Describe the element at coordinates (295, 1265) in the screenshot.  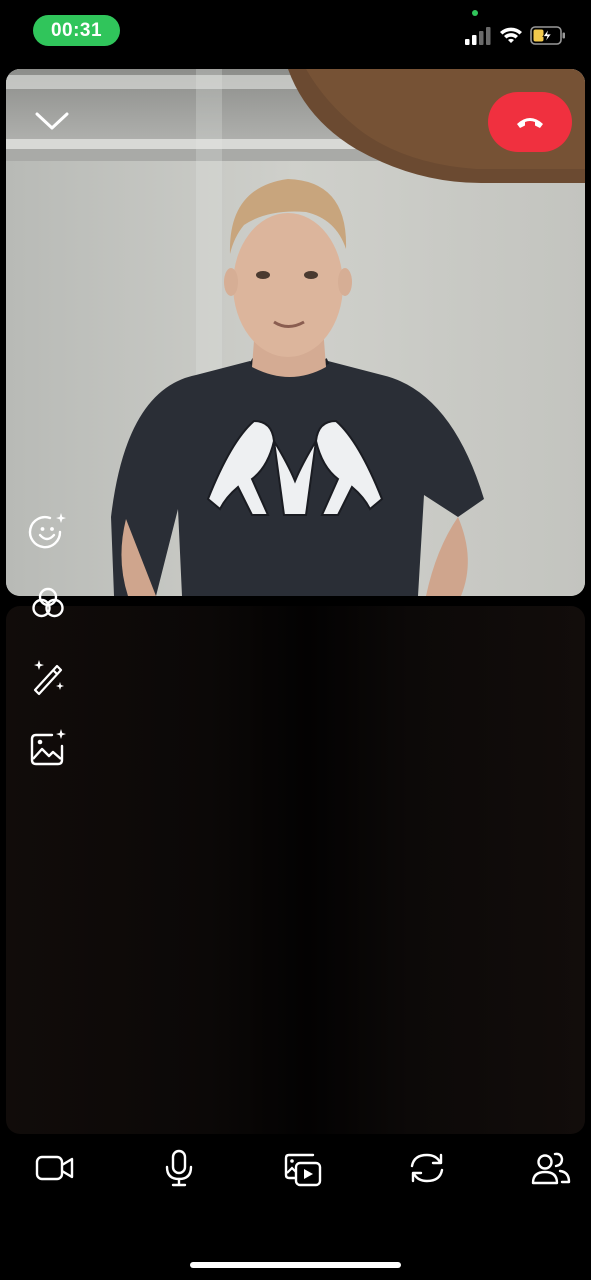
I see `home-indicator` at that location.